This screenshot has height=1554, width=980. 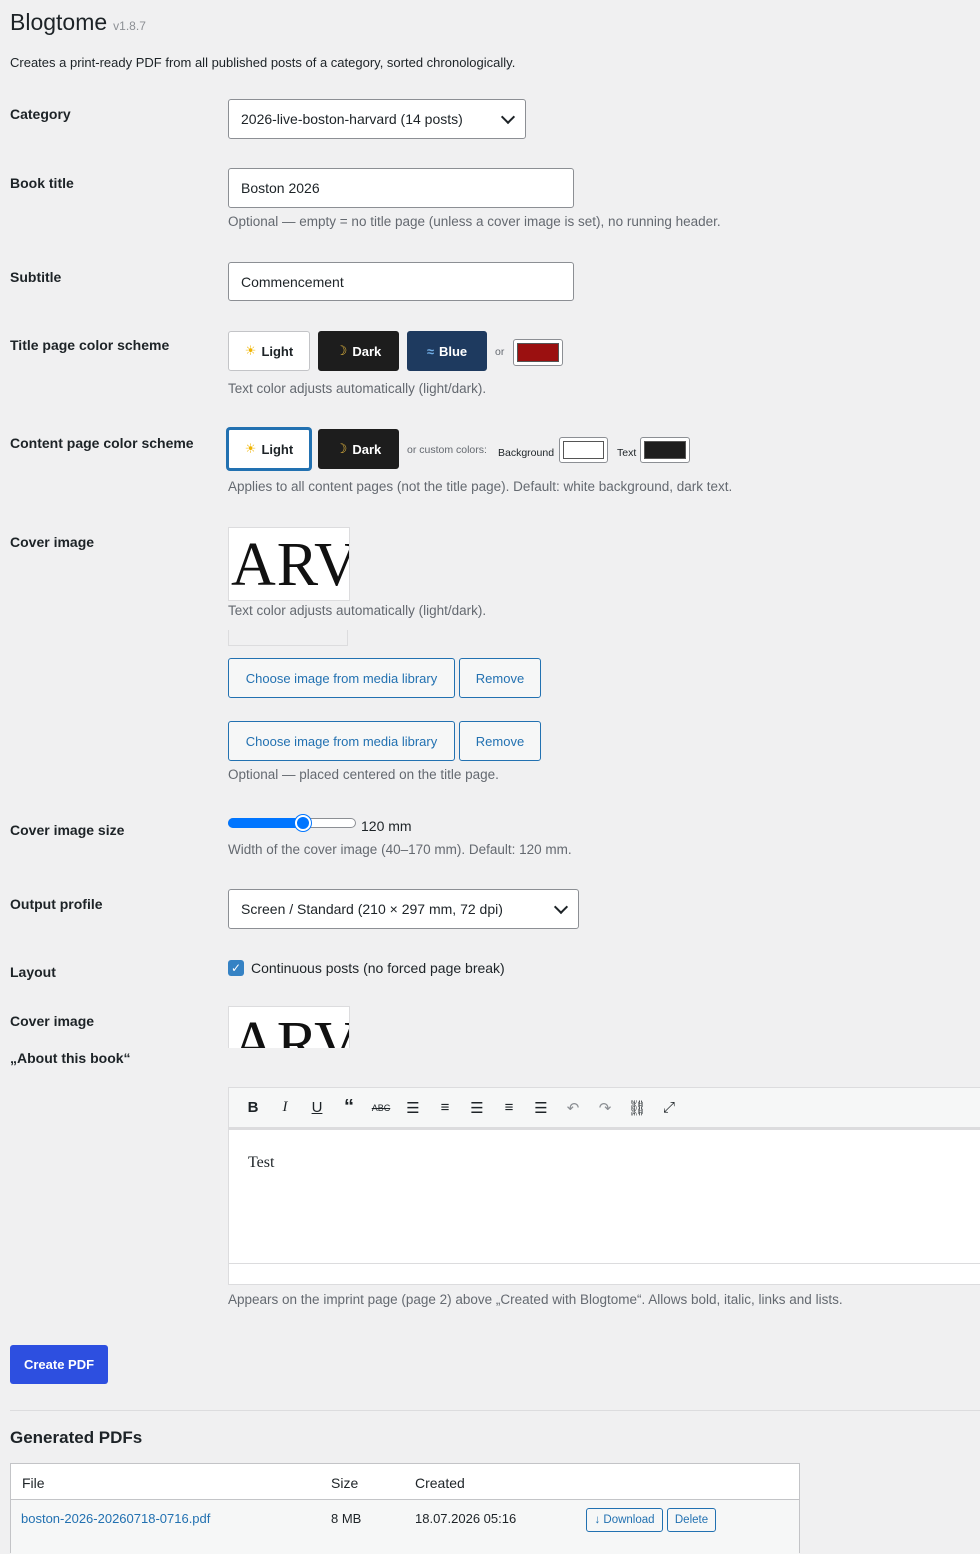 What do you see at coordinates (288, 638) in the screenshot?
I see `cover-thumbnail-ghost` at bounding box center [288, 638].